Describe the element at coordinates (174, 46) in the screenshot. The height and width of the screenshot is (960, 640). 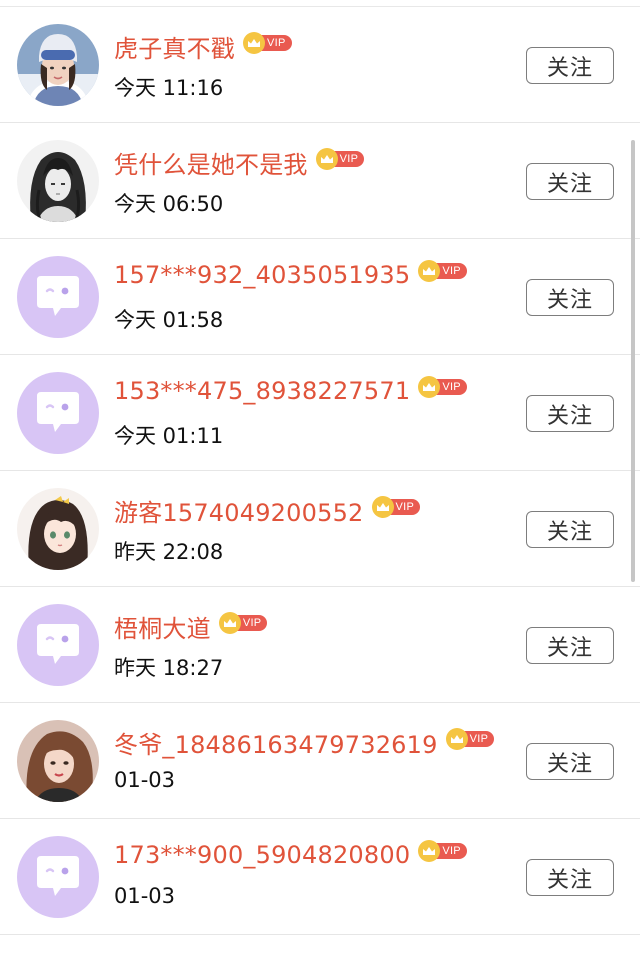
I see `user-name: 虎子真不戳` at that location.